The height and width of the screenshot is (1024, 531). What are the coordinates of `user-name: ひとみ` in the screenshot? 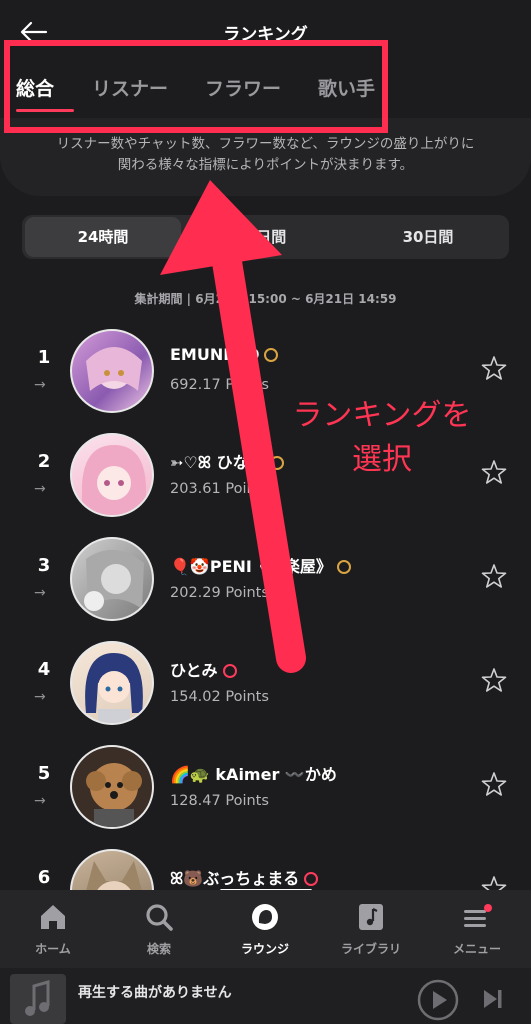 It's located at (203, 669).